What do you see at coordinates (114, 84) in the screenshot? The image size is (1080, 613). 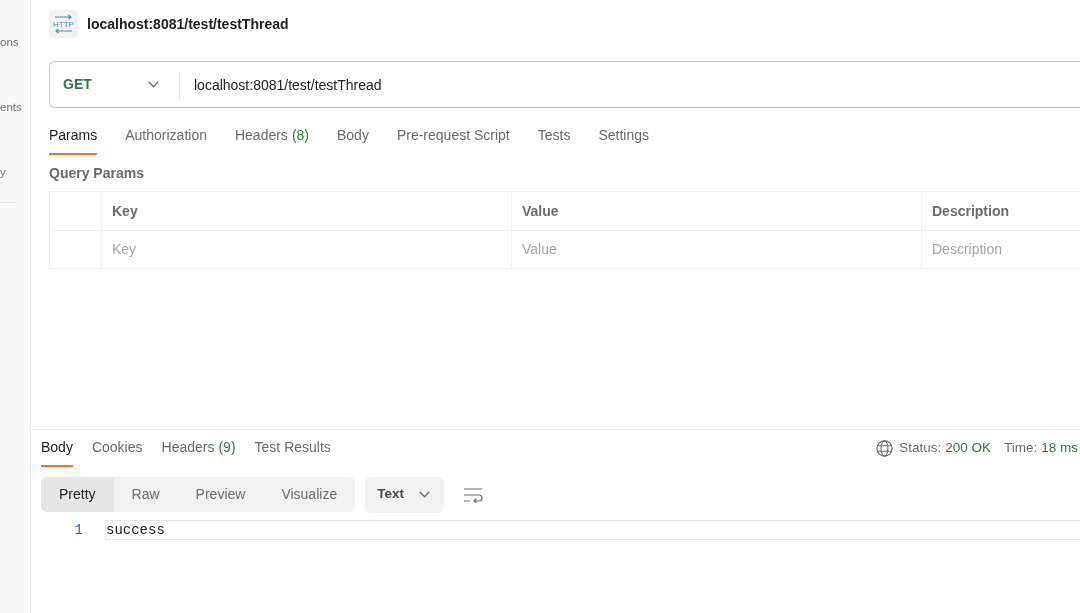 I see `method-dropdown: GET` at bounding box center [114, 84].